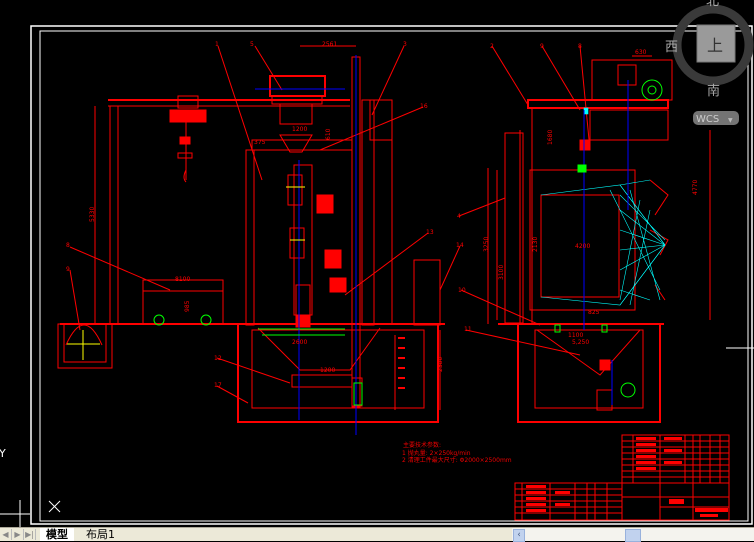 This screenshot has width=754, height=542. What do you see at coordinates (535, 244) in the screenshot?
I see `dim: 2130` at bounding box center [535, 244].